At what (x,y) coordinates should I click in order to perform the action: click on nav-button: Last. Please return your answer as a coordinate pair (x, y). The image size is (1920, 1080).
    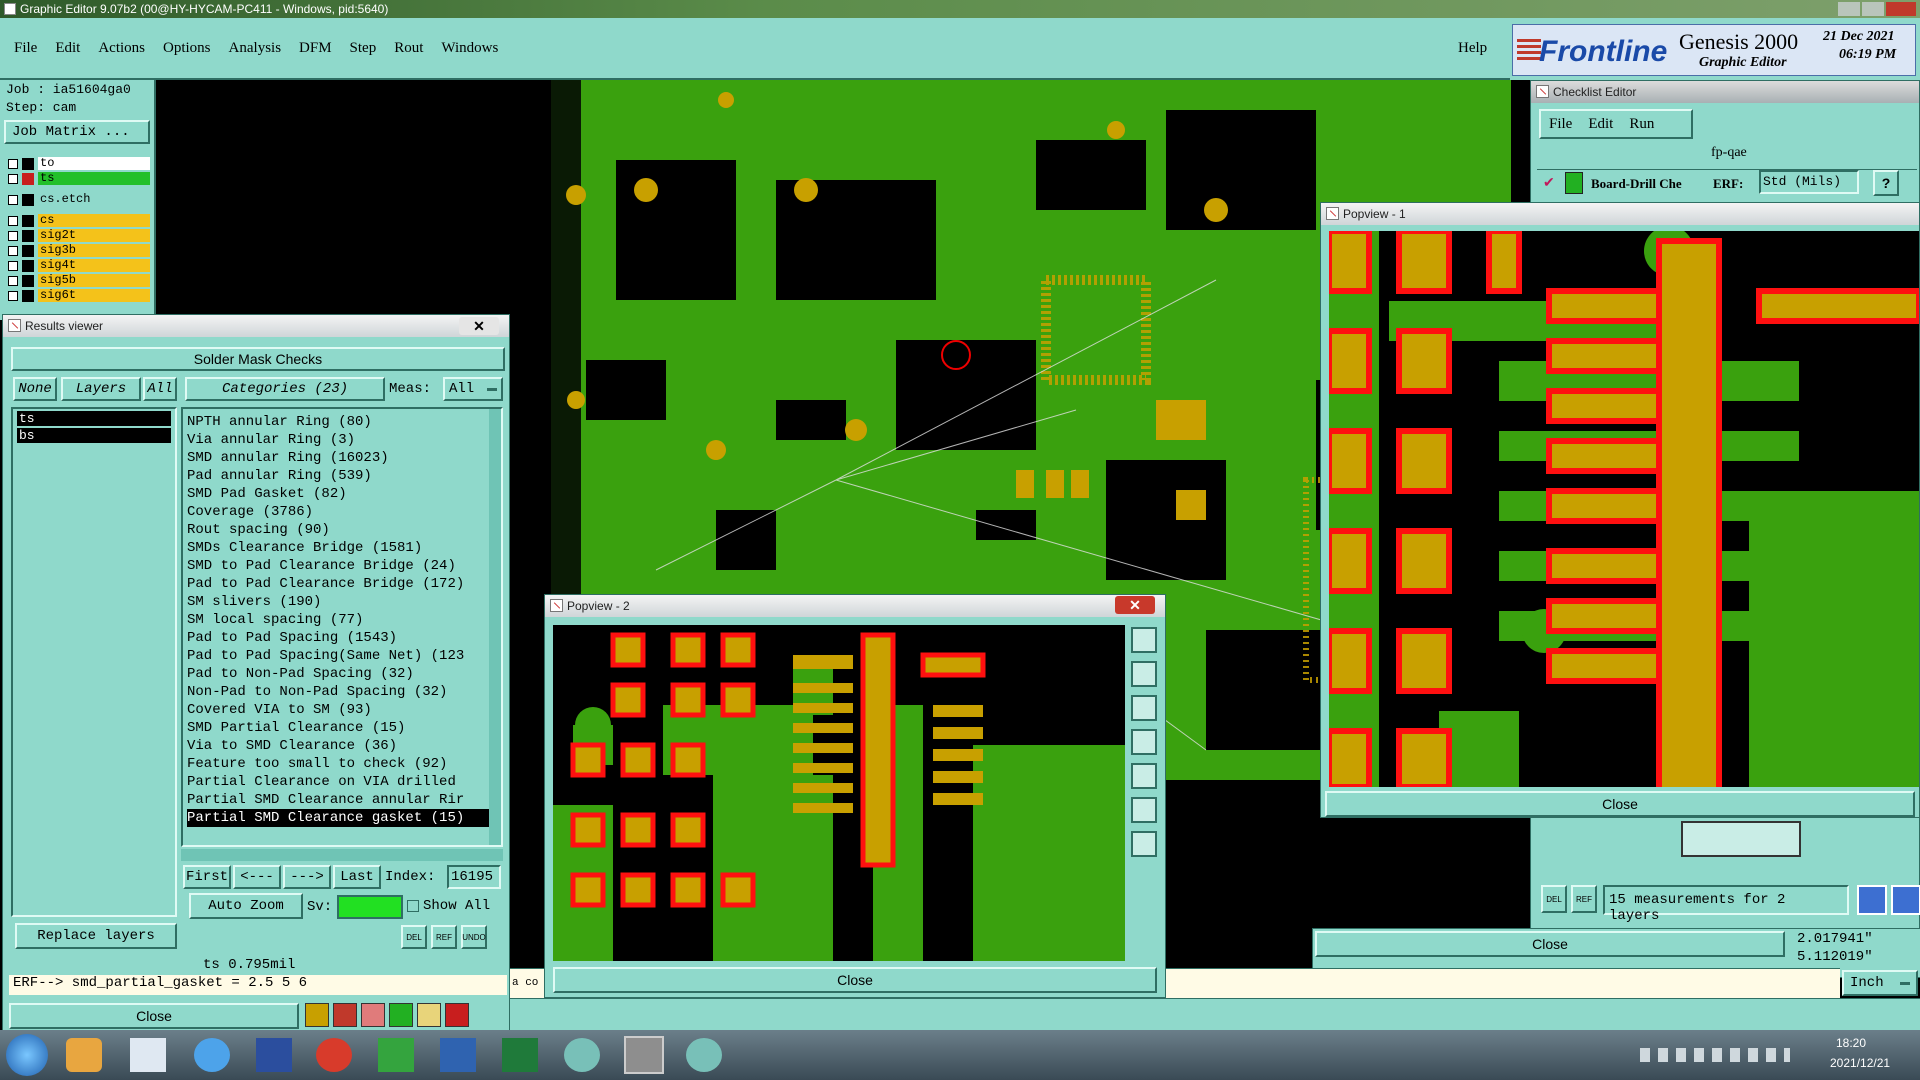
    Looking at the image, I should click on (357, 877).